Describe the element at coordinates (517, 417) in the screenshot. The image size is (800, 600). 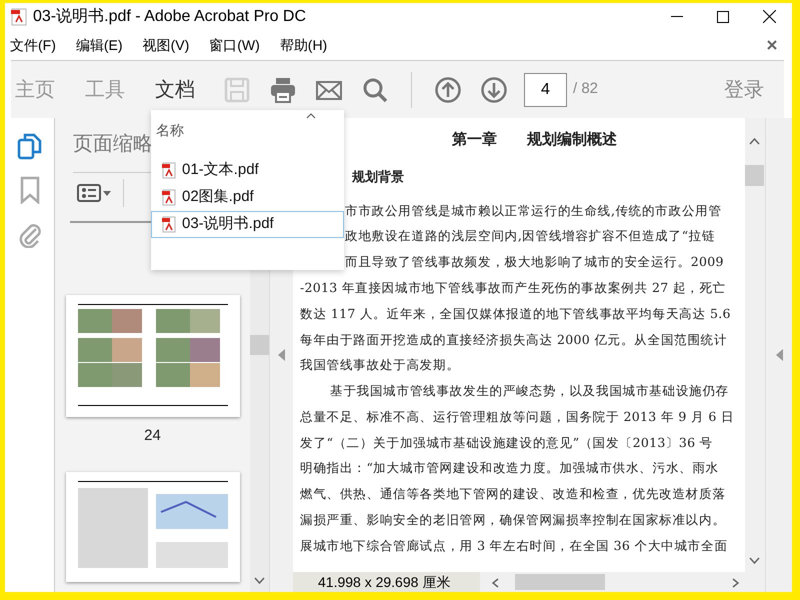
I see `text-line: 总量不足、标准不高、运行管理粗放等问题，国务院于 2013 年 9 月 6 日` at that location.